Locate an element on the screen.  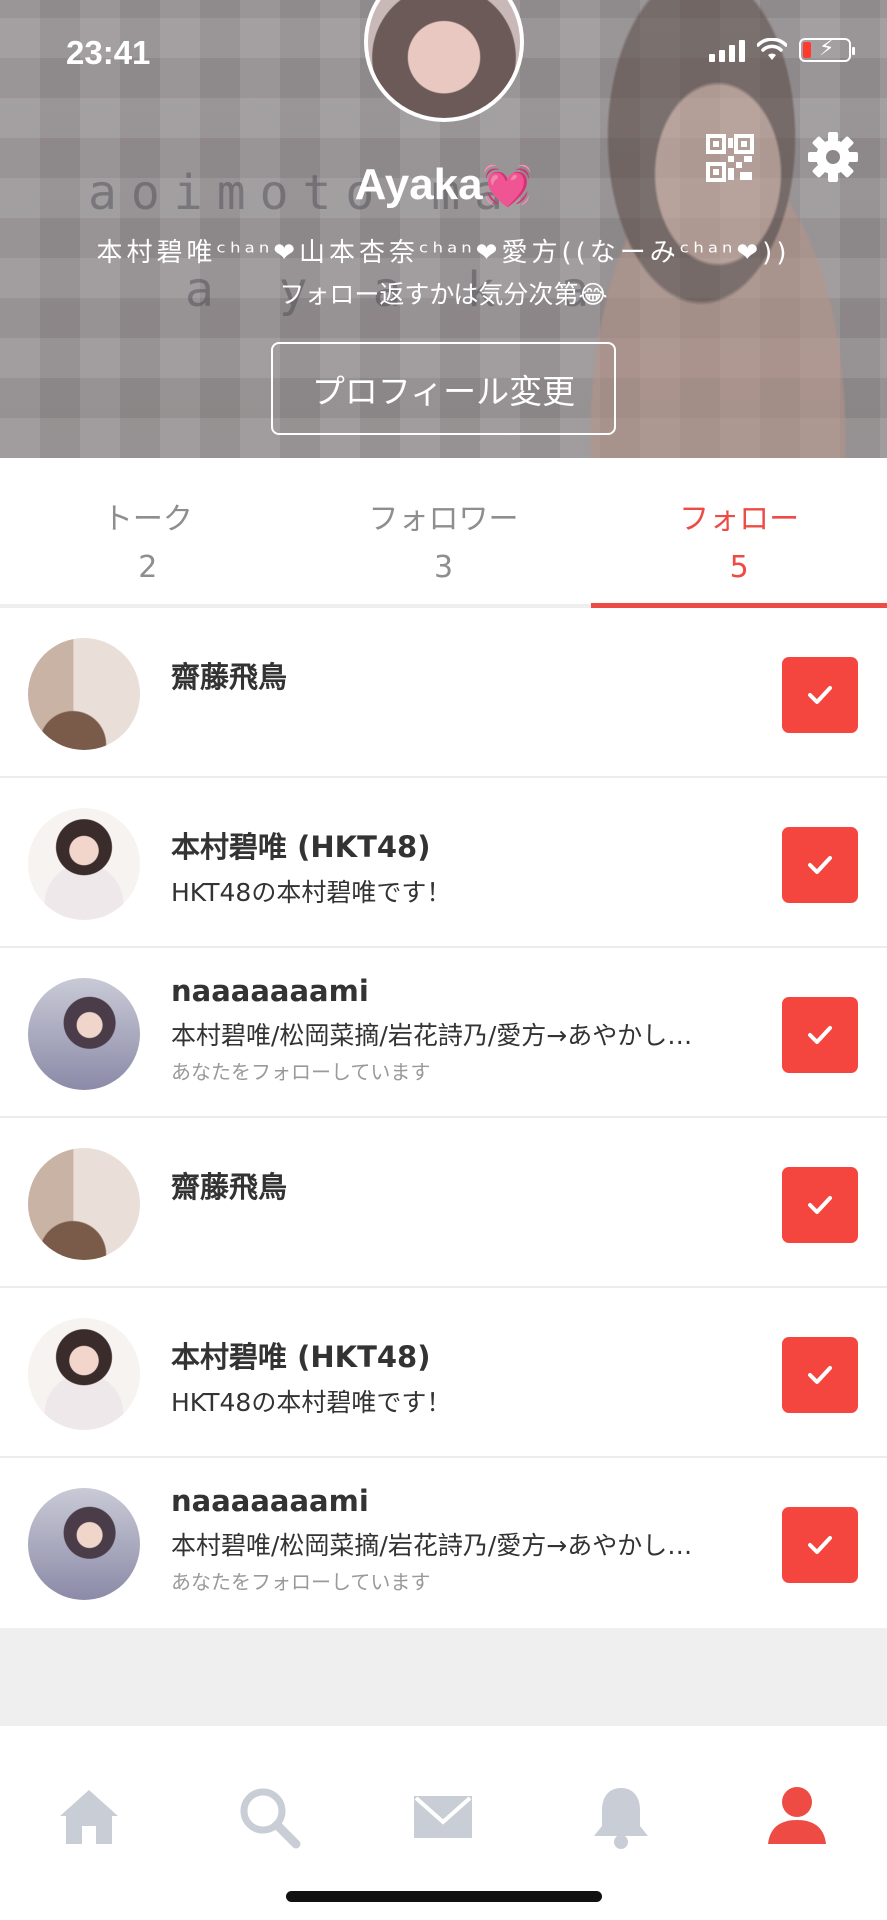
status-icons: ⚡ is located at coordinates (782, 49).